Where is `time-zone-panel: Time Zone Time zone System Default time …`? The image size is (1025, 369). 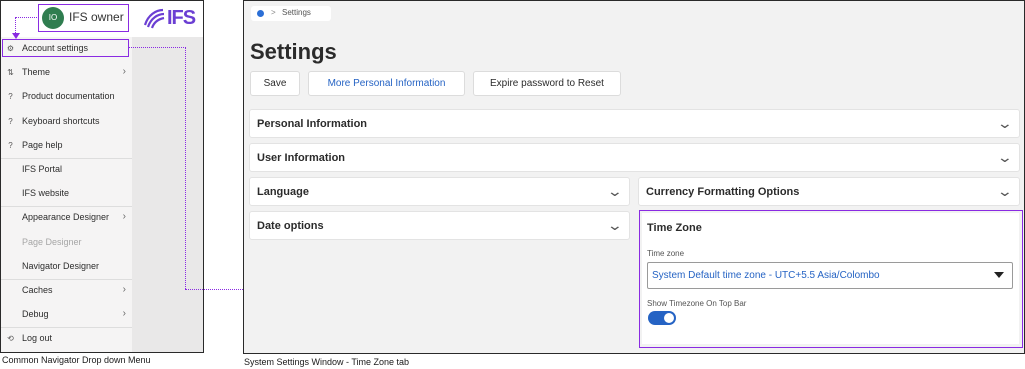
time-zone-panel: Time Zone Time zone System Default time … is located at coordinates (830, 278).